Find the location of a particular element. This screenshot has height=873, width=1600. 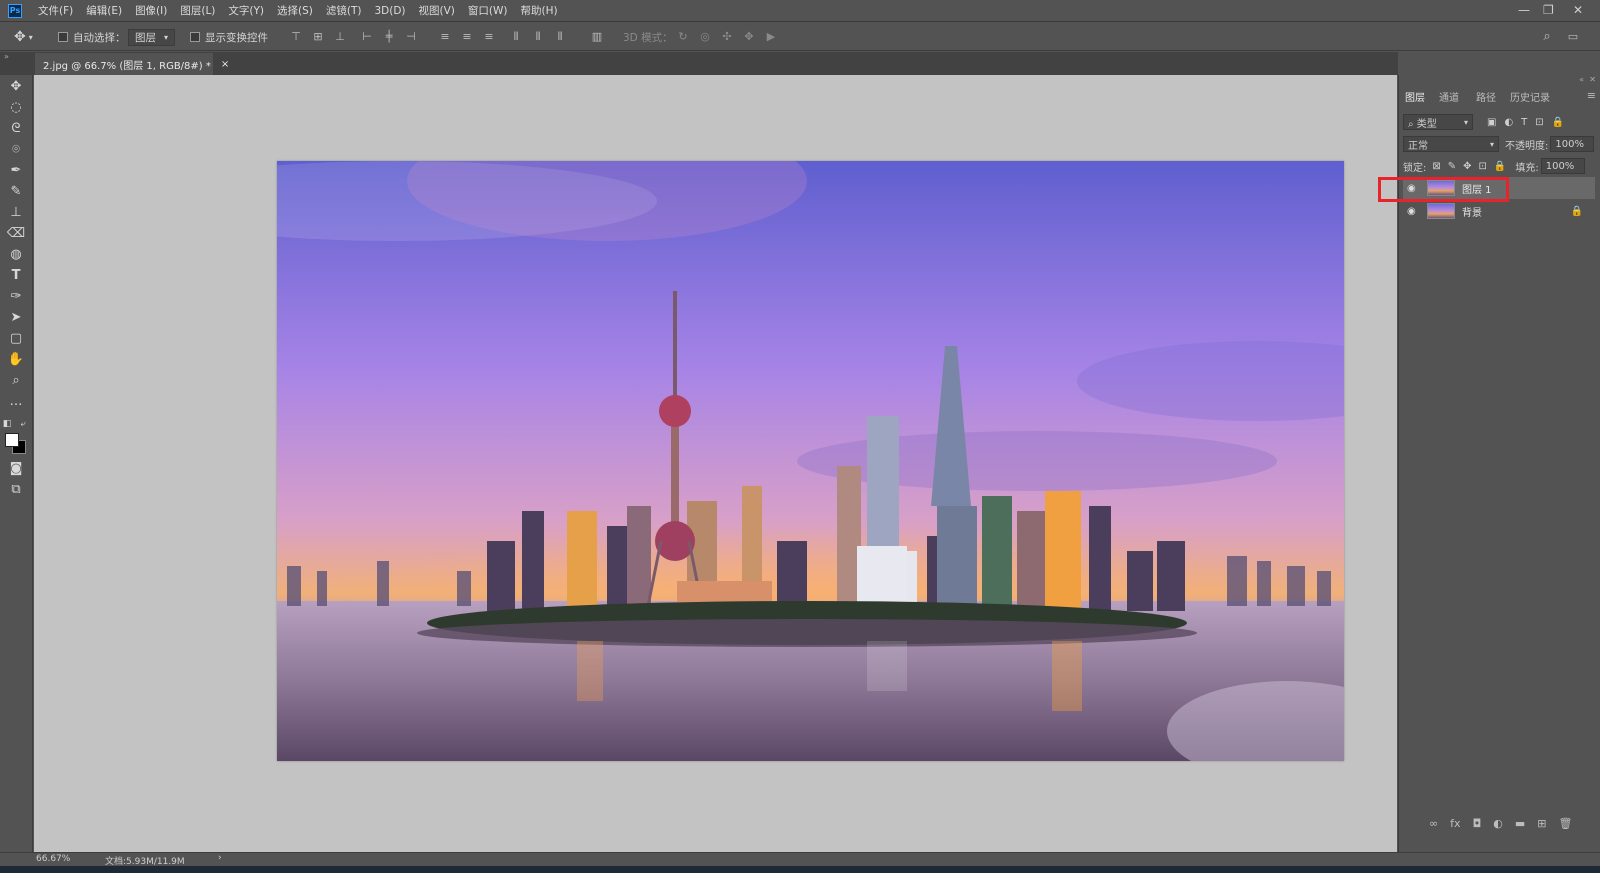

close-panel-icon: ✕ is located at coordinates (1592, 79).